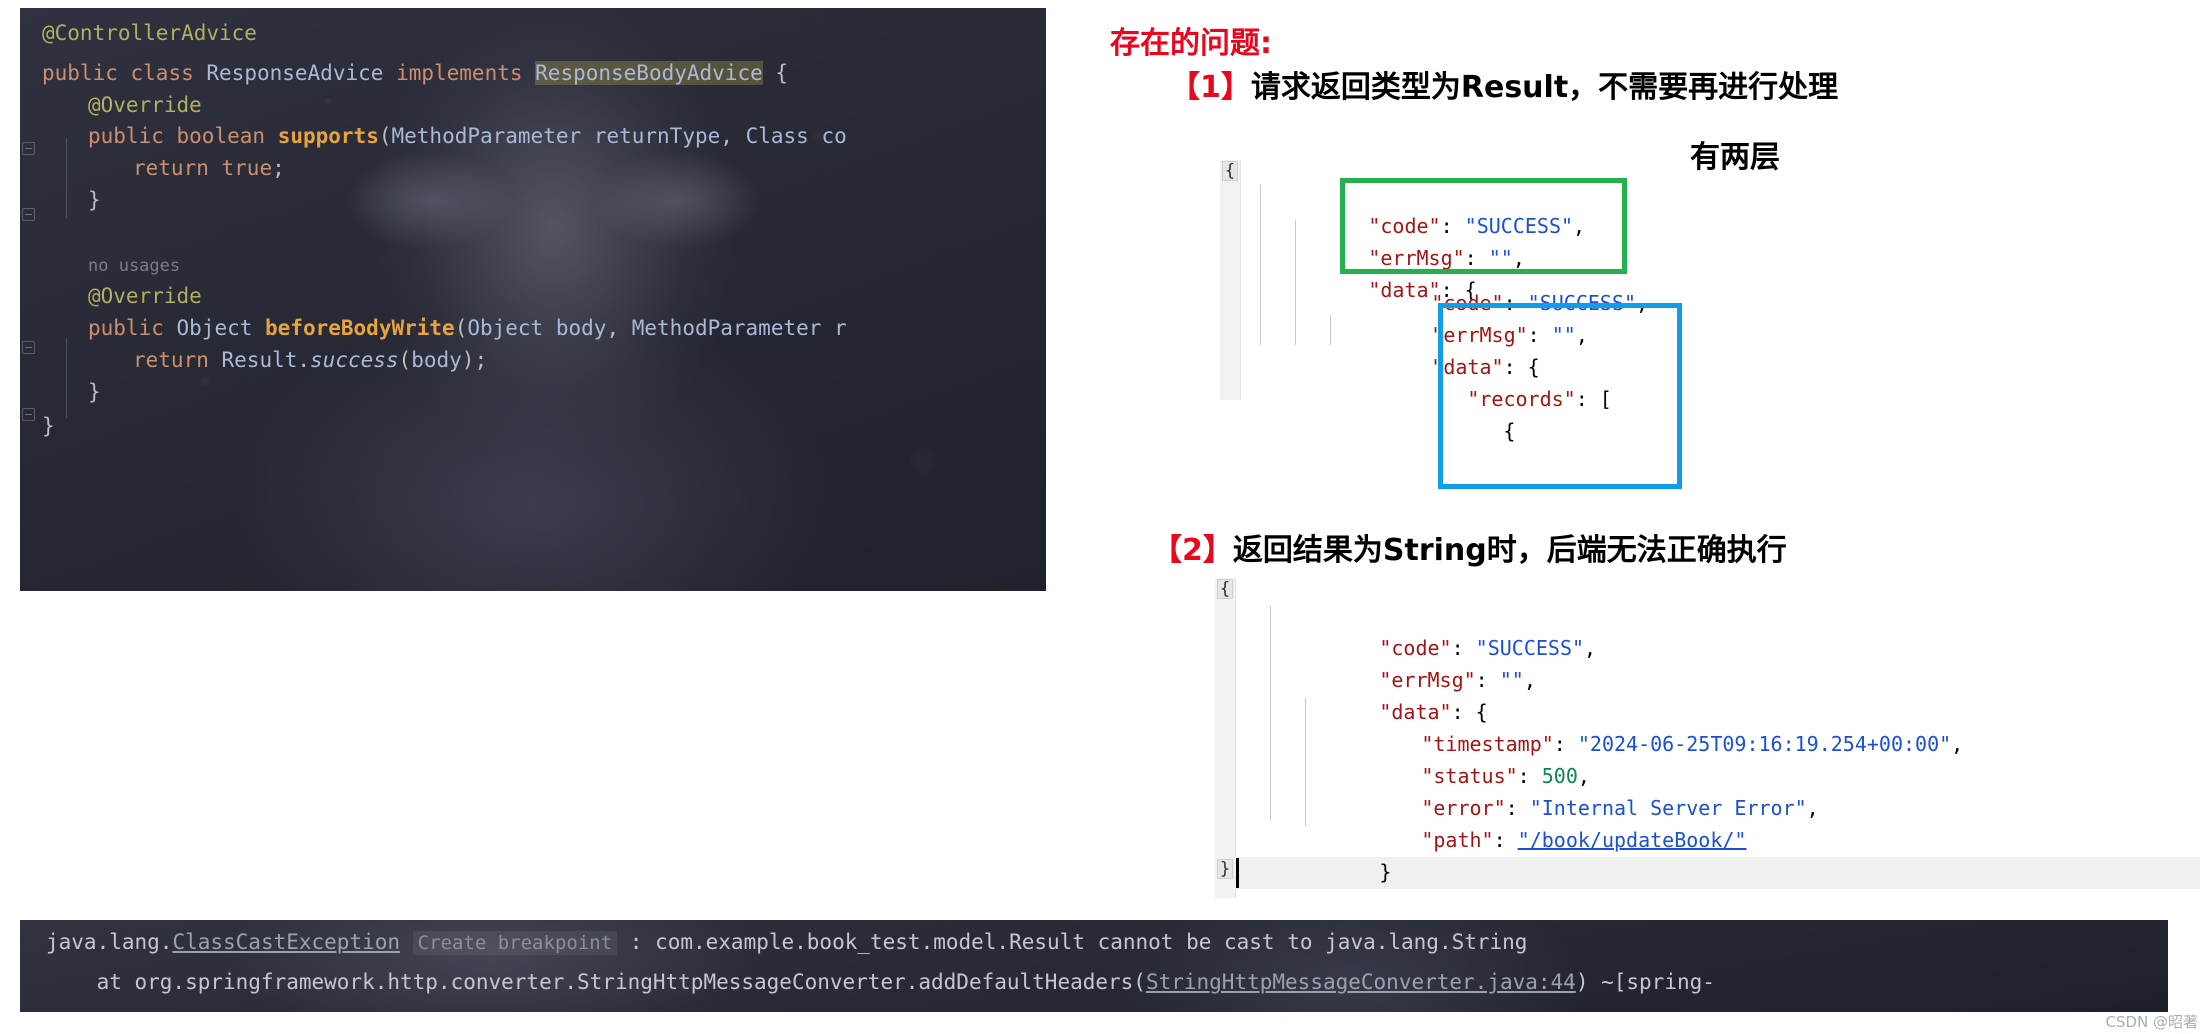  I want to click on method-success: success, so click(354, 360).